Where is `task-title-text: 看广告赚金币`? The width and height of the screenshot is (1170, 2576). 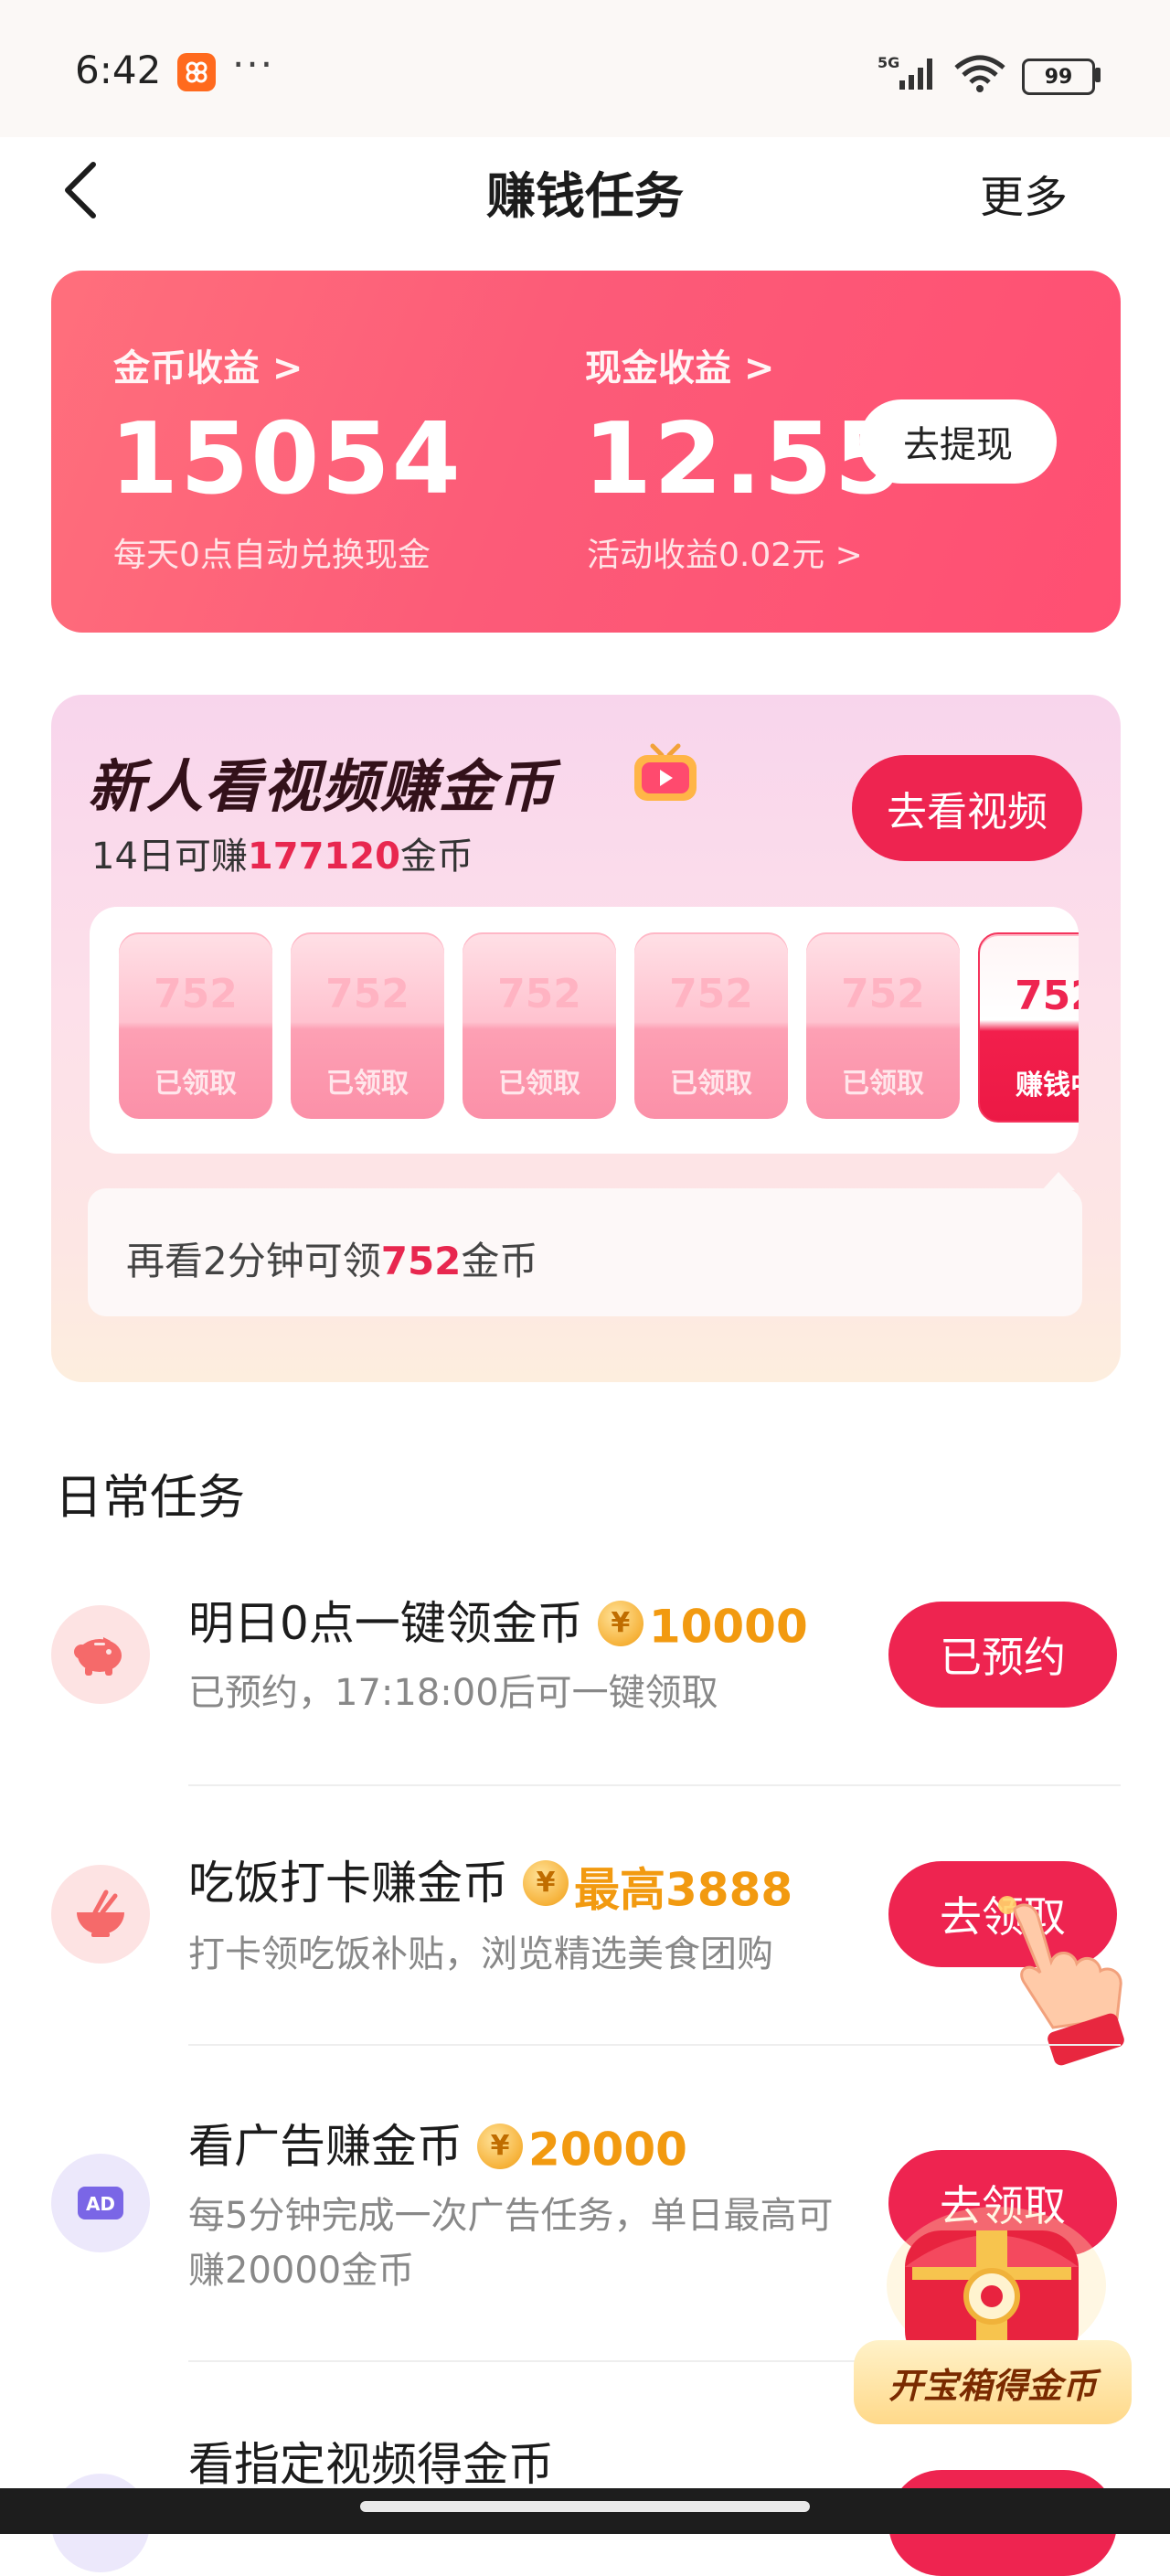
task-title-text: 看广告赚金币 is located at coordinates (326, 2146).